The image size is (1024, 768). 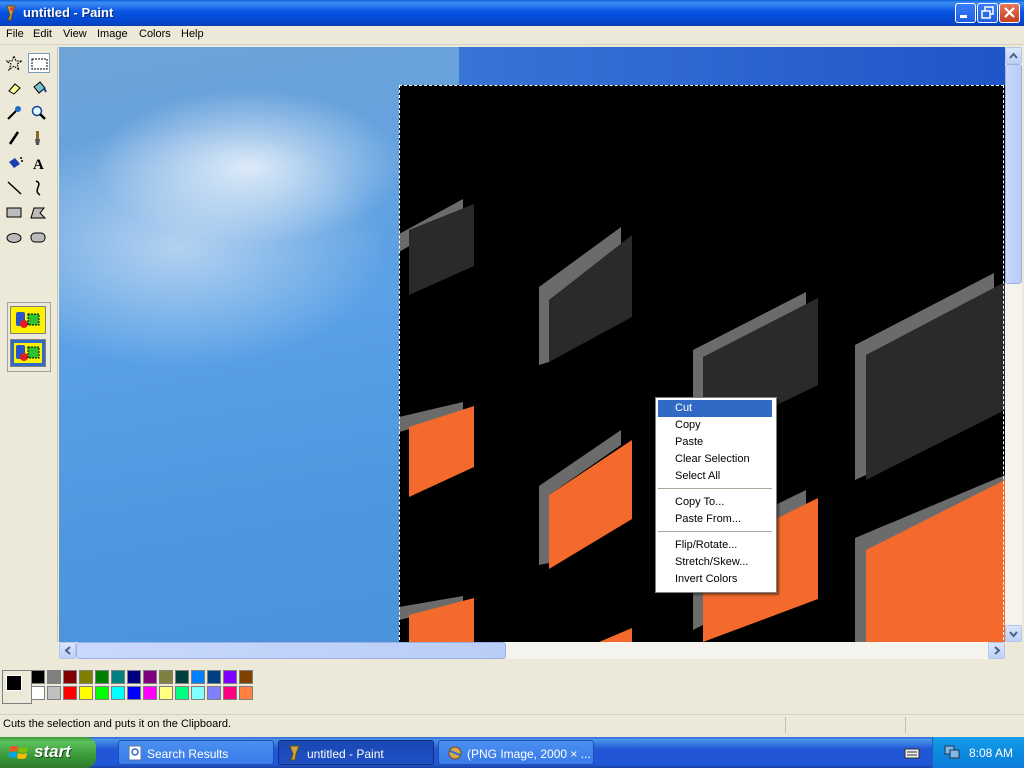 I want to click on tool-rectangle, so click(x=15, y=213).